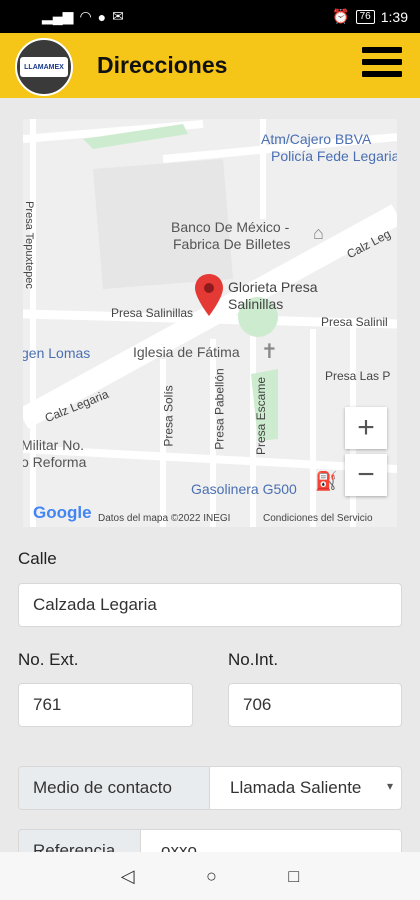  I want to click on medio-contacto-group: Medio de contacto Llamada Saliente ▾, so click(210, 788).